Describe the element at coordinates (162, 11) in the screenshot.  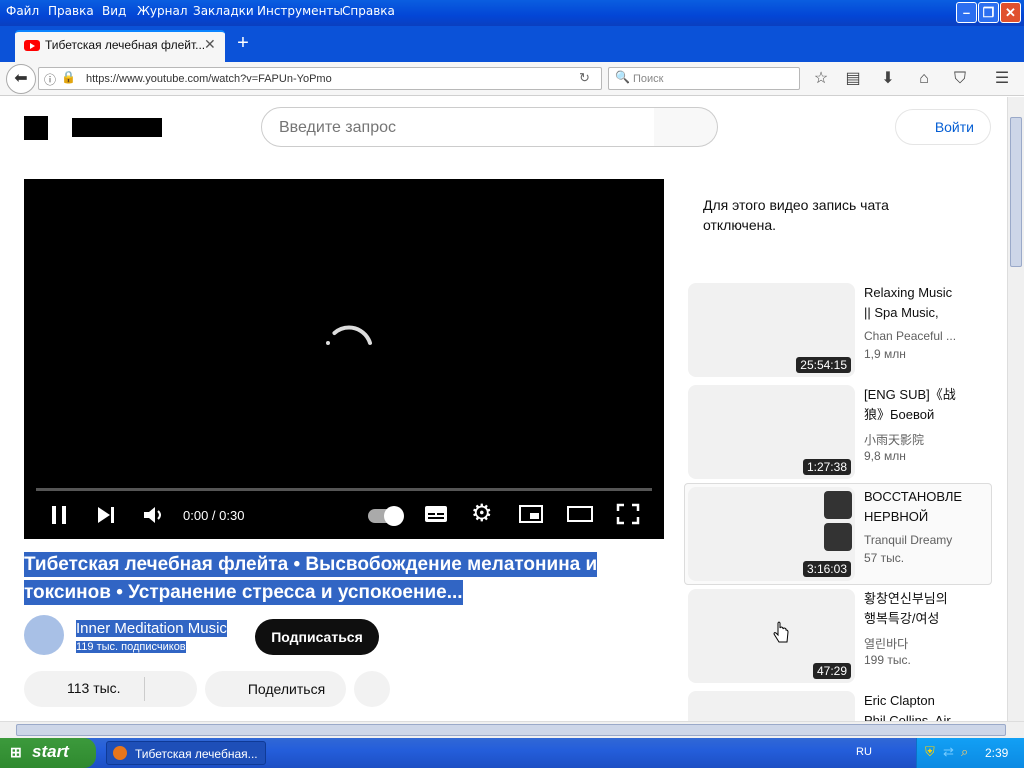
I see `menu-history: Журнал` at that location.